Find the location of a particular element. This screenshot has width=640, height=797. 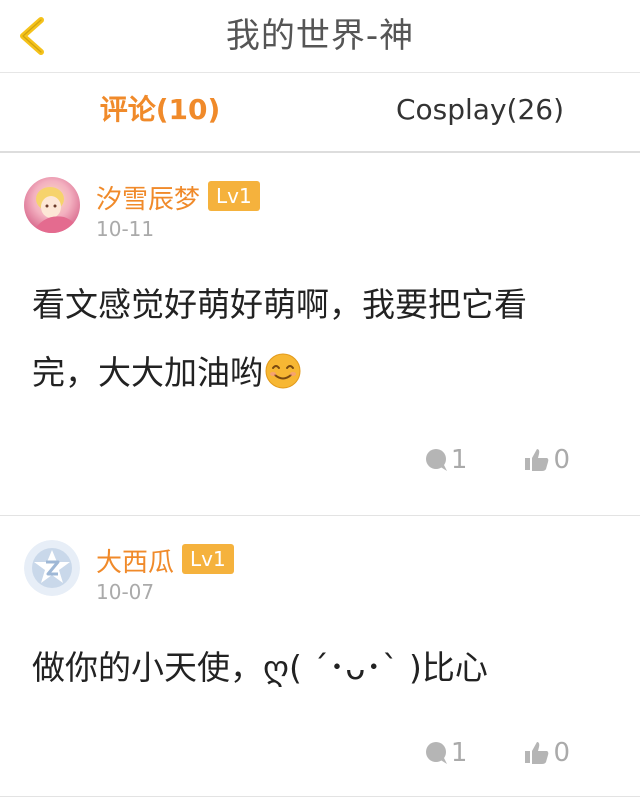

tab-cosplay: Cosplay(26) is located at coordinates (480, 112).